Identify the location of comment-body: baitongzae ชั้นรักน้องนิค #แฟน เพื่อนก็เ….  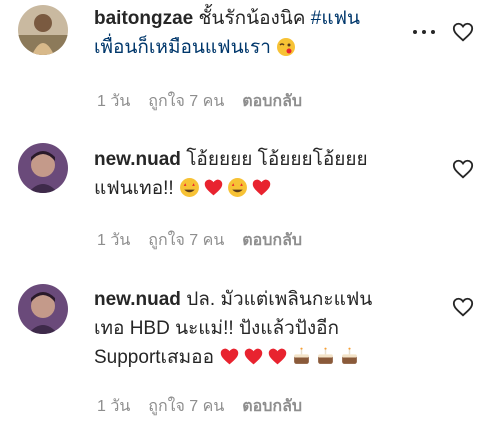
(264, 35).